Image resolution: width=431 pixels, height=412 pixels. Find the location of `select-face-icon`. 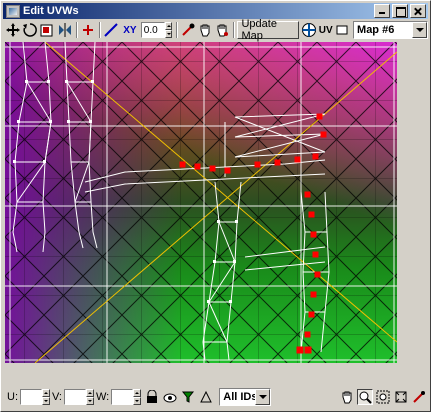

select-face-icon is located at coordinates (206, 397).